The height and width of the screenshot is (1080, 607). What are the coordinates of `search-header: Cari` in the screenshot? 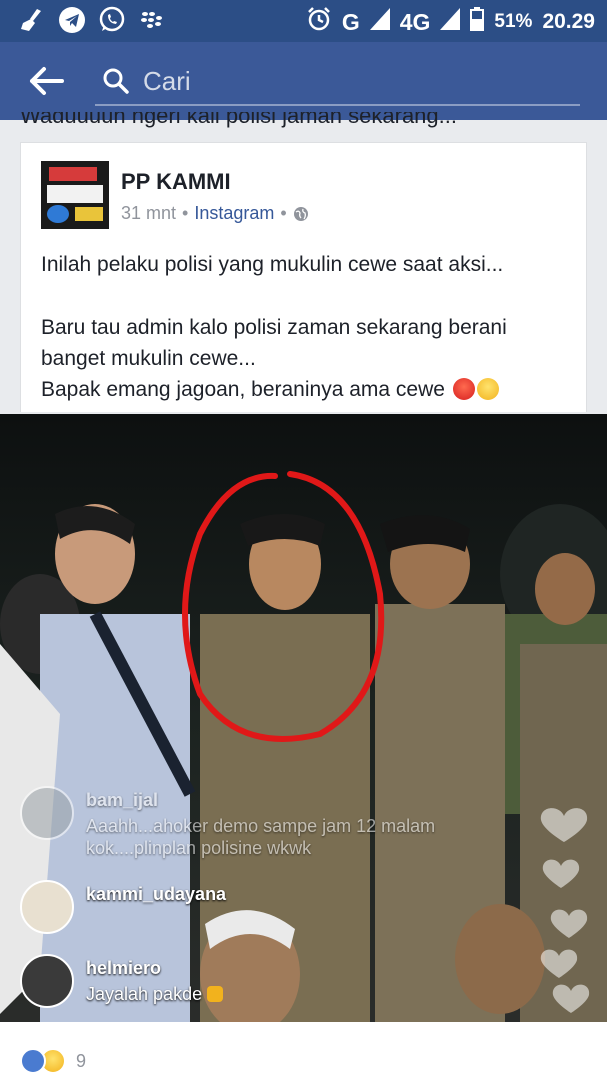 It's located at (303, 81).